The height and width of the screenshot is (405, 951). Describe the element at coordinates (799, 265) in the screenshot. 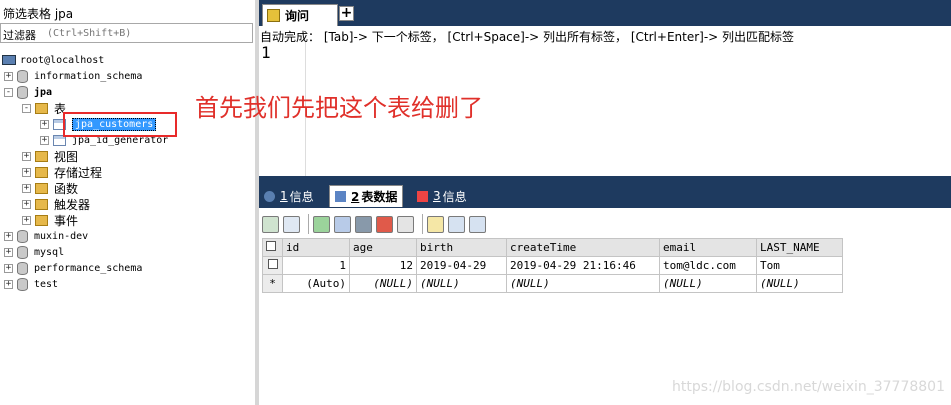

I see `cell-last-name: Tom` at that location.